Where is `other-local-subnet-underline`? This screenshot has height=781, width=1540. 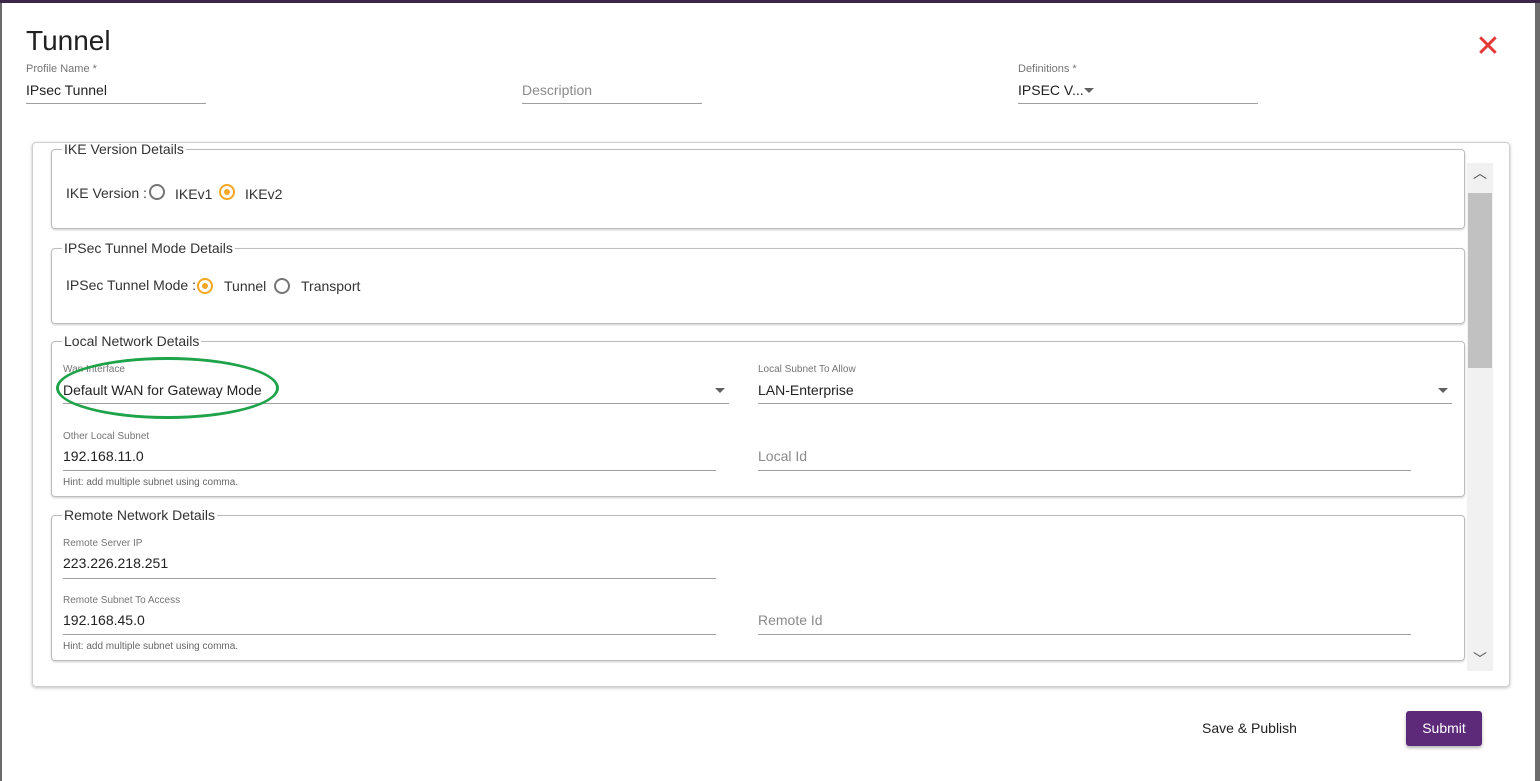
other-local-subnet-underline is located at coordinates (389, 470).